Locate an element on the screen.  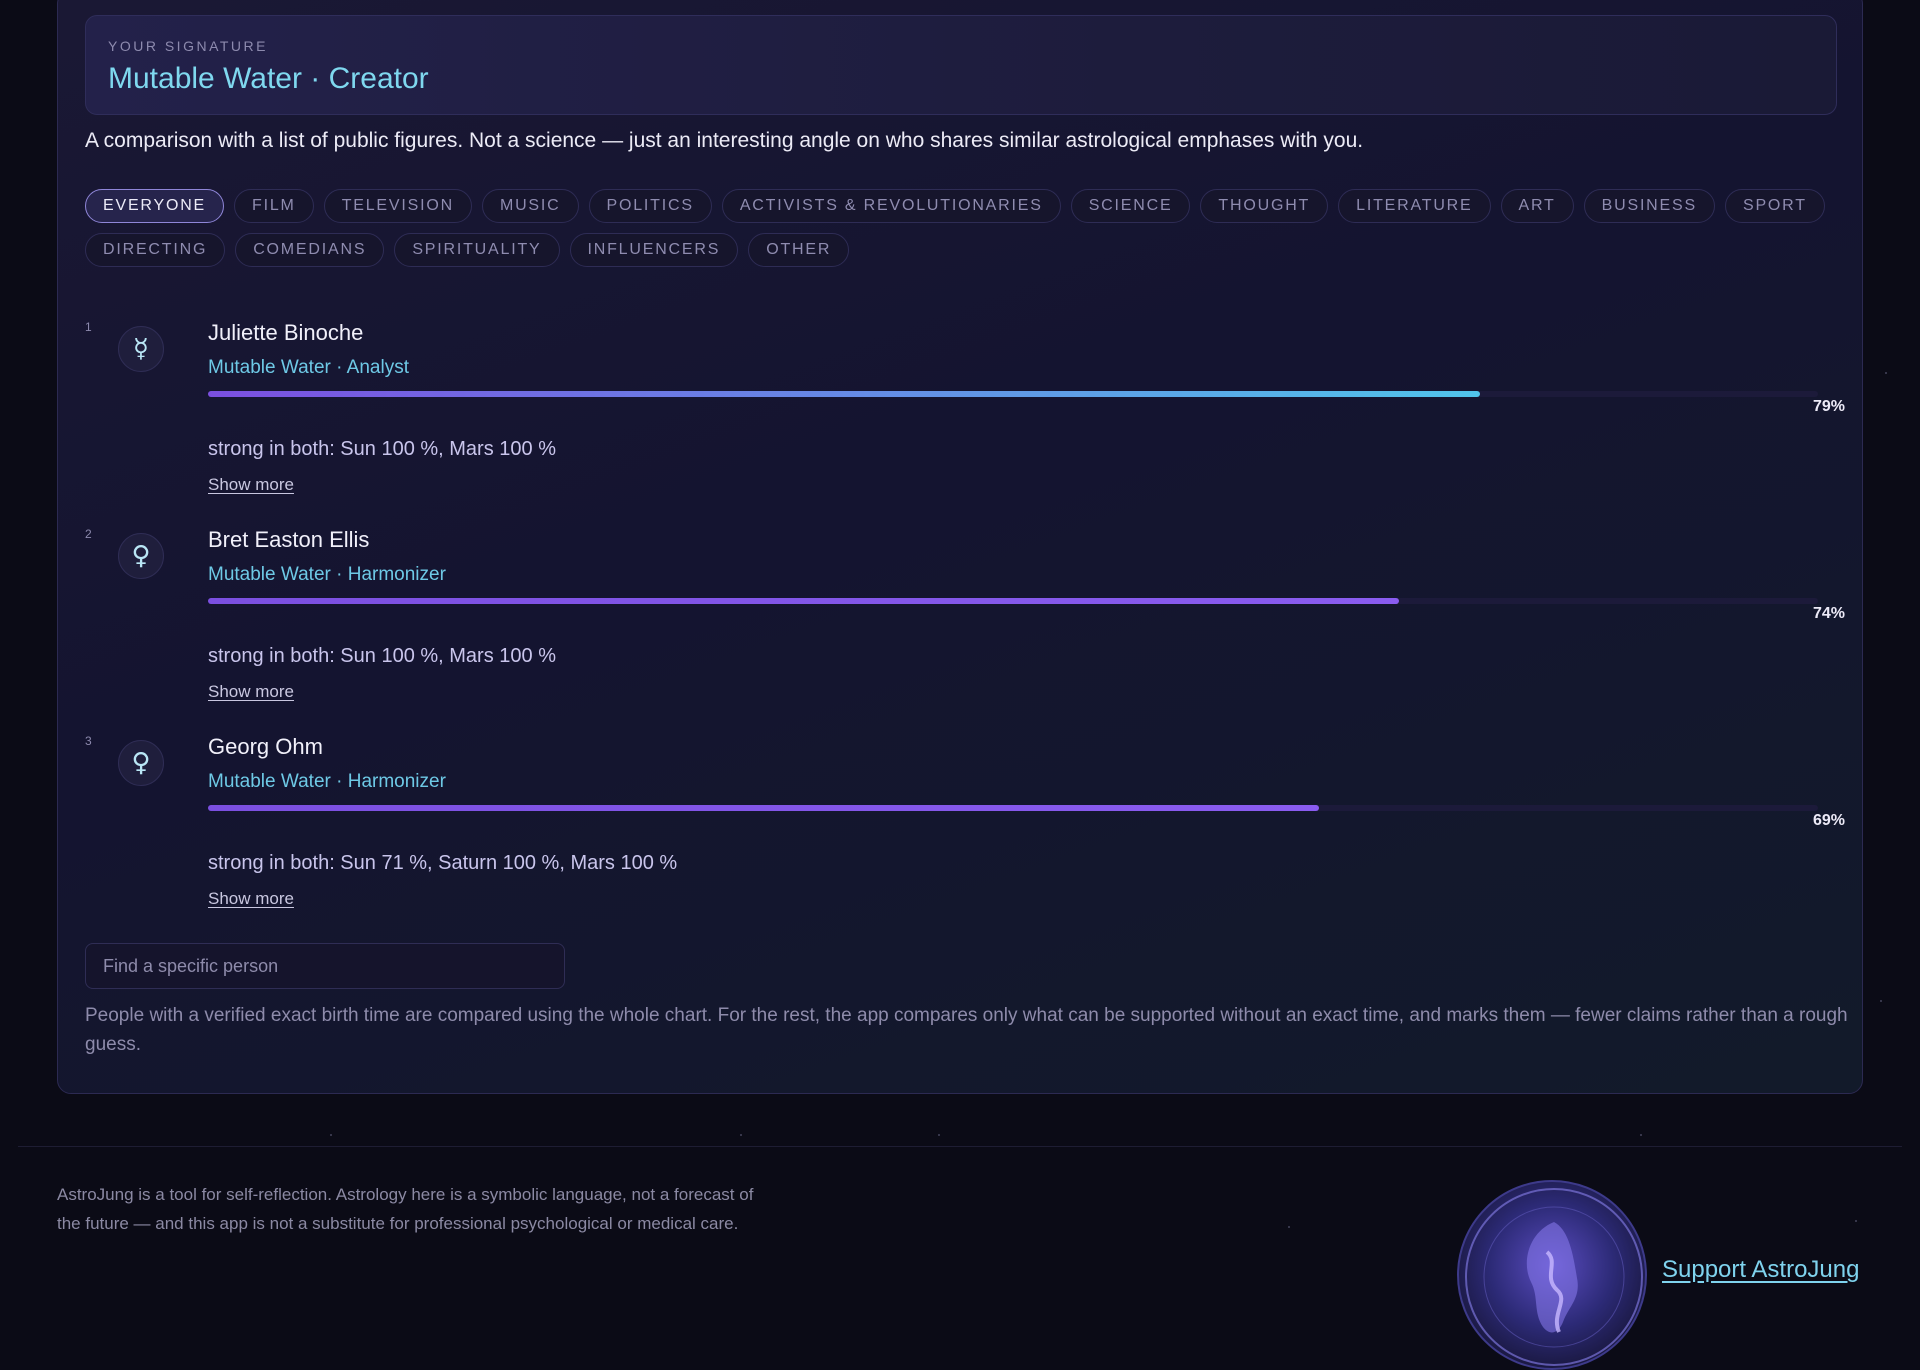
filter-chip-thought: Thought is located at coordinates (1264, 206).